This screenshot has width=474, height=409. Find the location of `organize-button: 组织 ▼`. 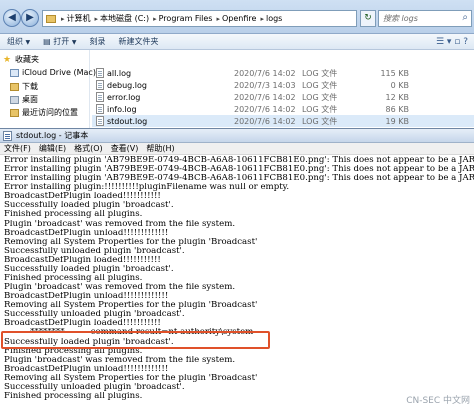

organize-button: 组织 ▼ is located at coordinates (18, 41).